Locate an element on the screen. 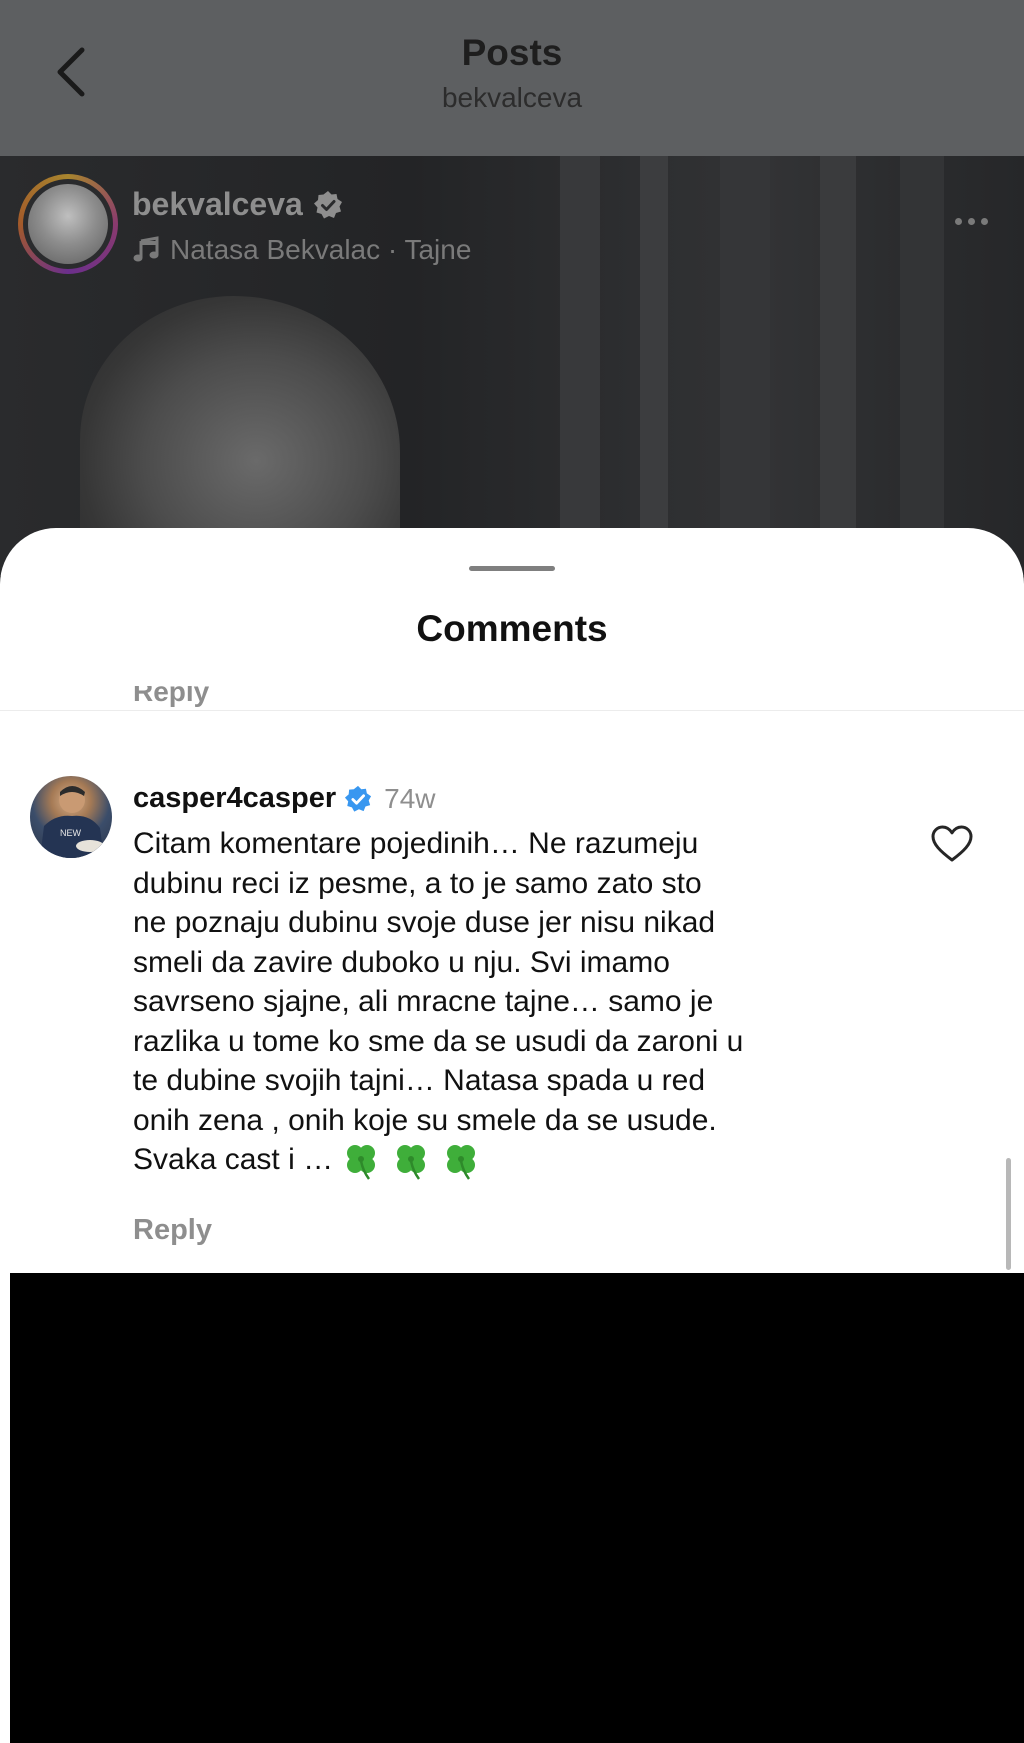 Image resolution: width=1024 pixels, height=1743 pixels. comment-timestamp: 74w is located at coordinates (410, 798).